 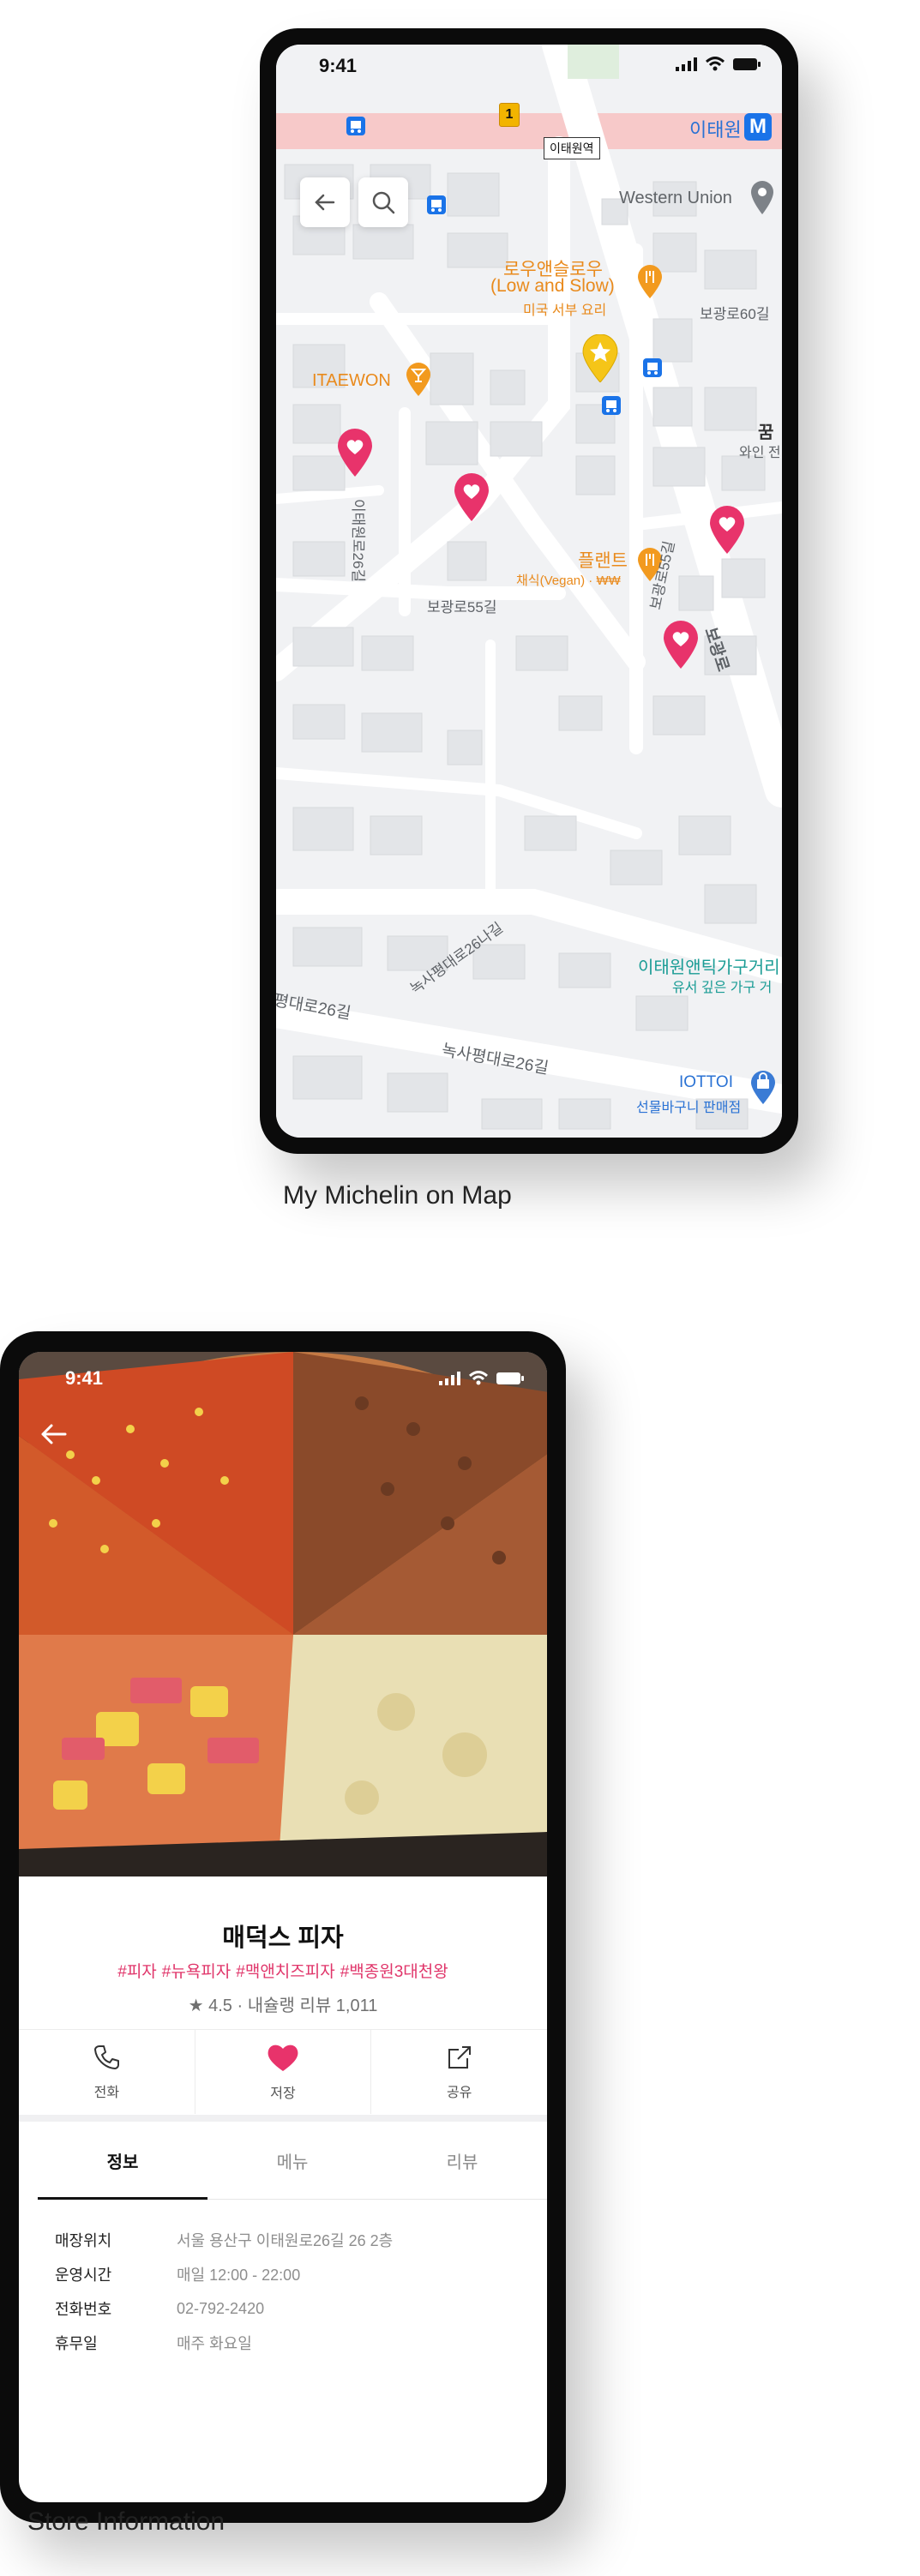 I want to click on tab-info: 정보, so click(x=123, y=2161).